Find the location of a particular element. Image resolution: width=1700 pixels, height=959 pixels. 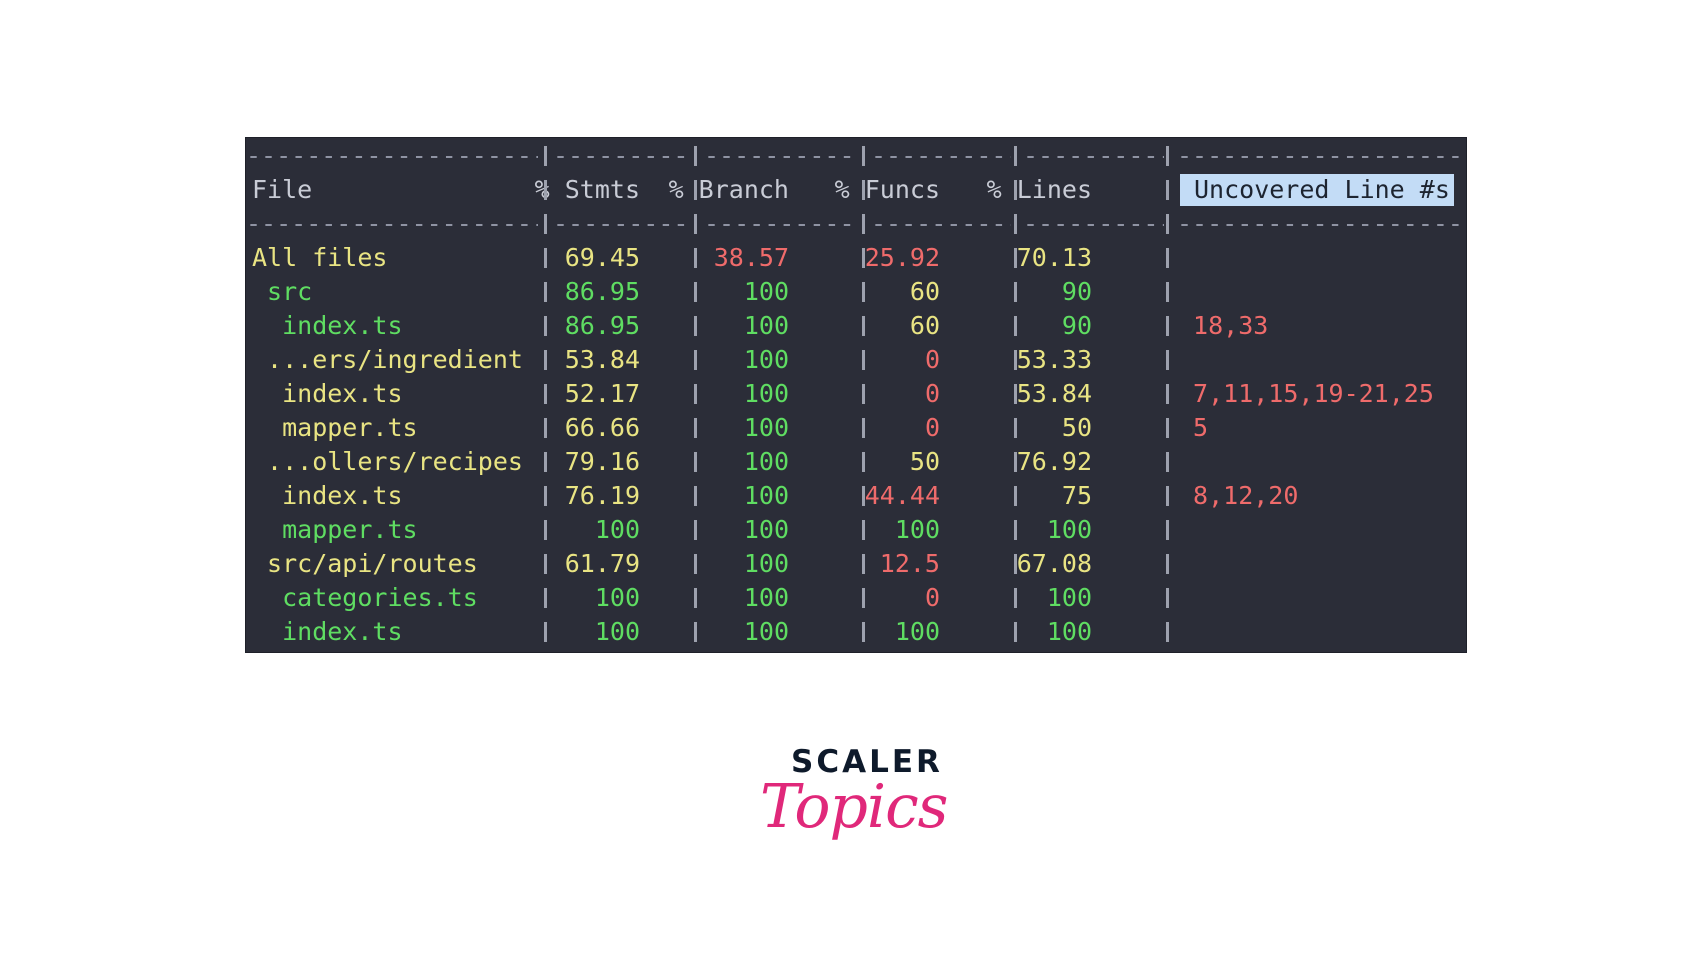

funcs-value: 44.44 is located at coordinates (902, 495).